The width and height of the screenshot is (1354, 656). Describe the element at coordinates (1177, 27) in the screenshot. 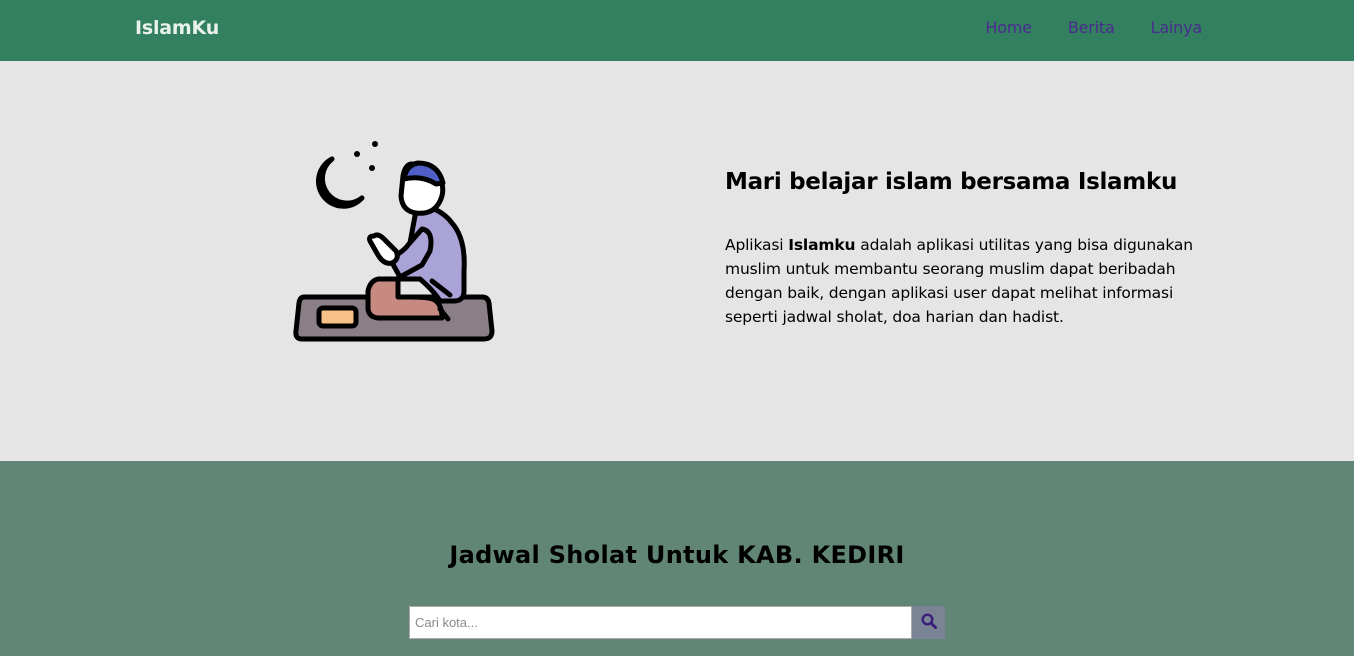

I see `nav-link-lainya: Lainya` at that location.